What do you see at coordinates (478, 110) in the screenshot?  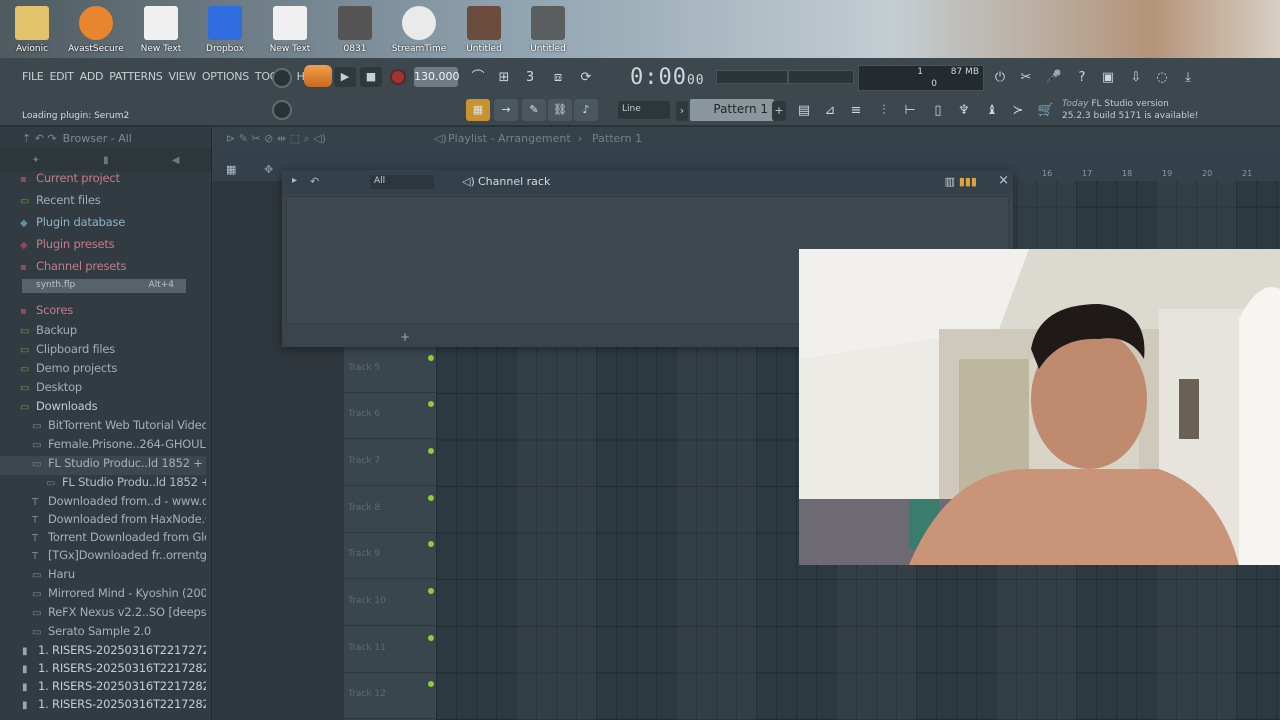 I see `playlist-view-icon: ▦` at bounding box center [478, 110].